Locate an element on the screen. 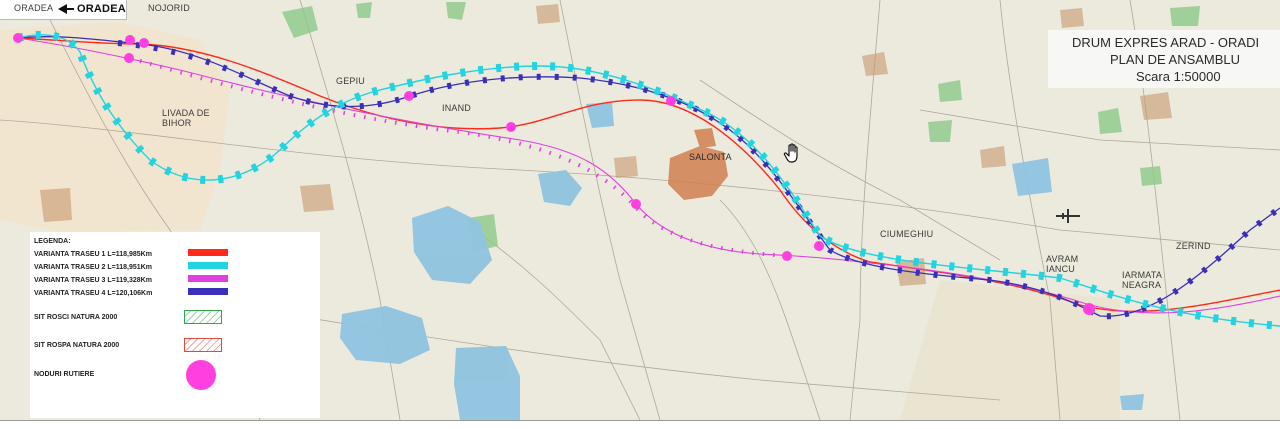 This screenshot has height=429, width=1280. place-iarmata: IARMATA is located at coordinates (1142, 275).